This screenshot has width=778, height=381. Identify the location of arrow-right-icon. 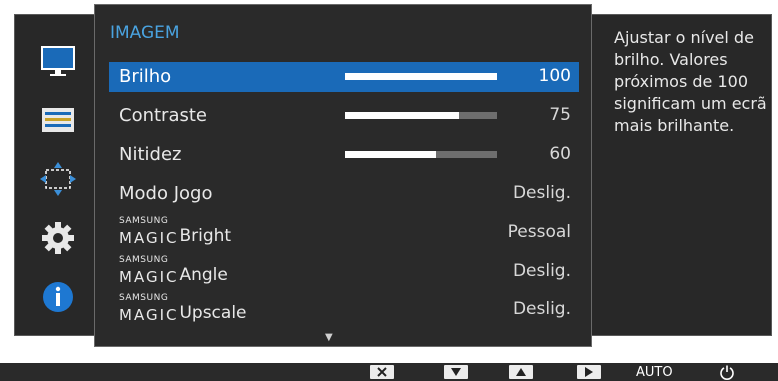
(589, 372).